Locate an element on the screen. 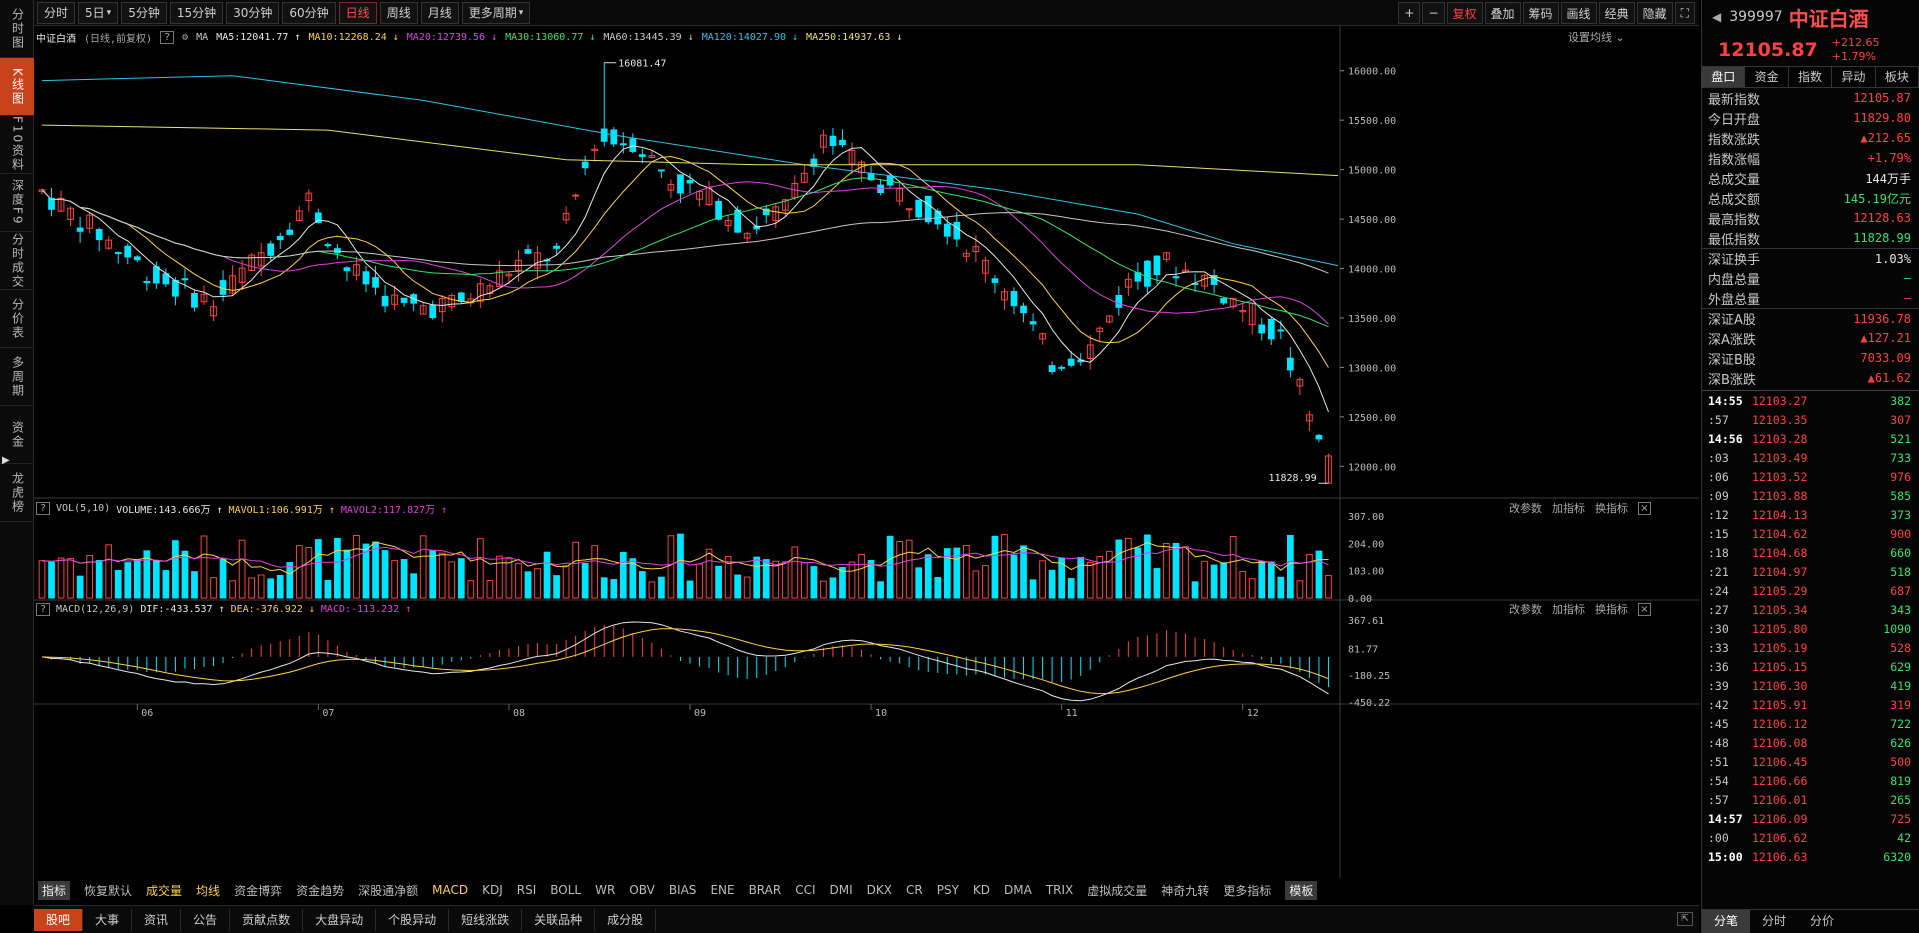 Image resolution: width=1919 pixels, height=933 pixels. bottom-tab-5: 大盘异动 is located at coordinates (340, 919).